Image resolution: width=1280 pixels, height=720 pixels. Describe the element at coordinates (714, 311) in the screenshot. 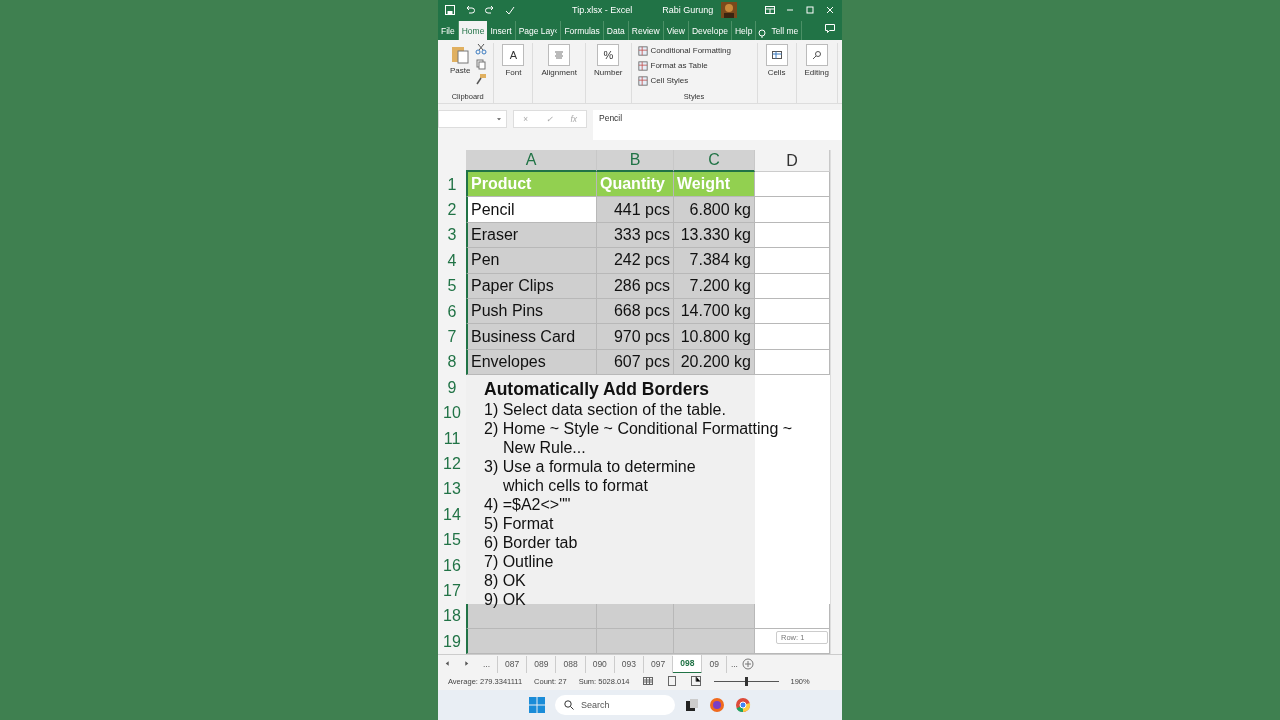

I see `table-cell: 14.700 kg` at that location.